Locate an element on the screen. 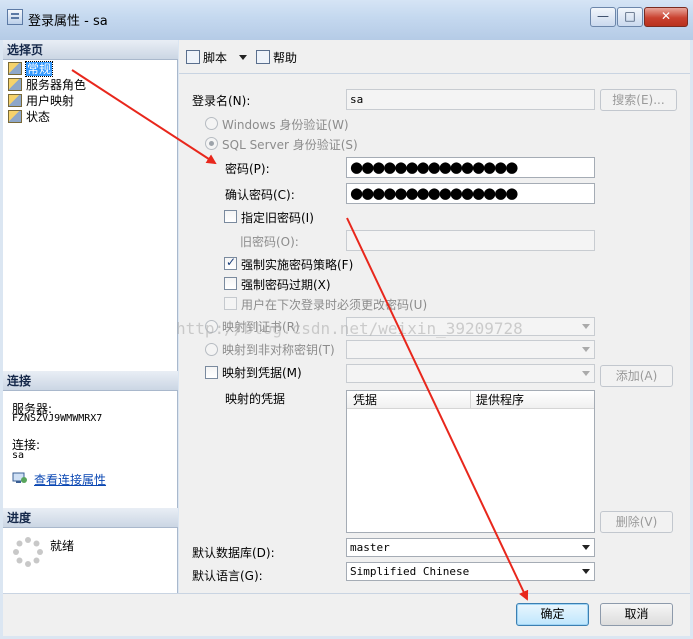  window-title: 登录属性 - sa is located at coordinates (68, 21).